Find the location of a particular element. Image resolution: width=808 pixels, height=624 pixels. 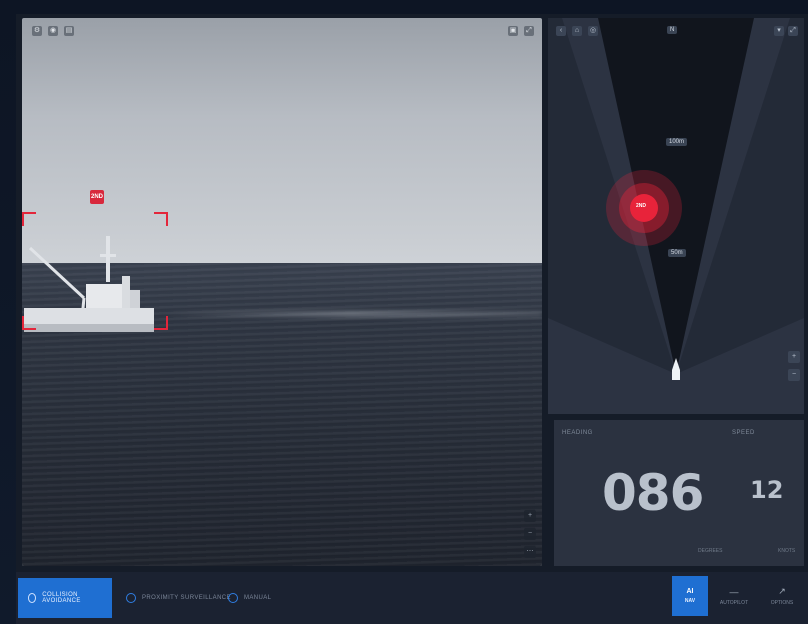

heading-unit: DEGREES is located at coordinates (710, 551).